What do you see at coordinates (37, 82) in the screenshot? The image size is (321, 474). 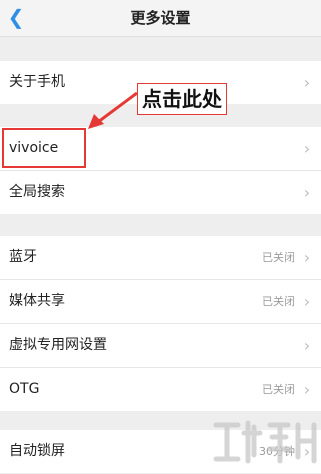 I see `row-label: 关于手机` at bounding box center [37, 82].